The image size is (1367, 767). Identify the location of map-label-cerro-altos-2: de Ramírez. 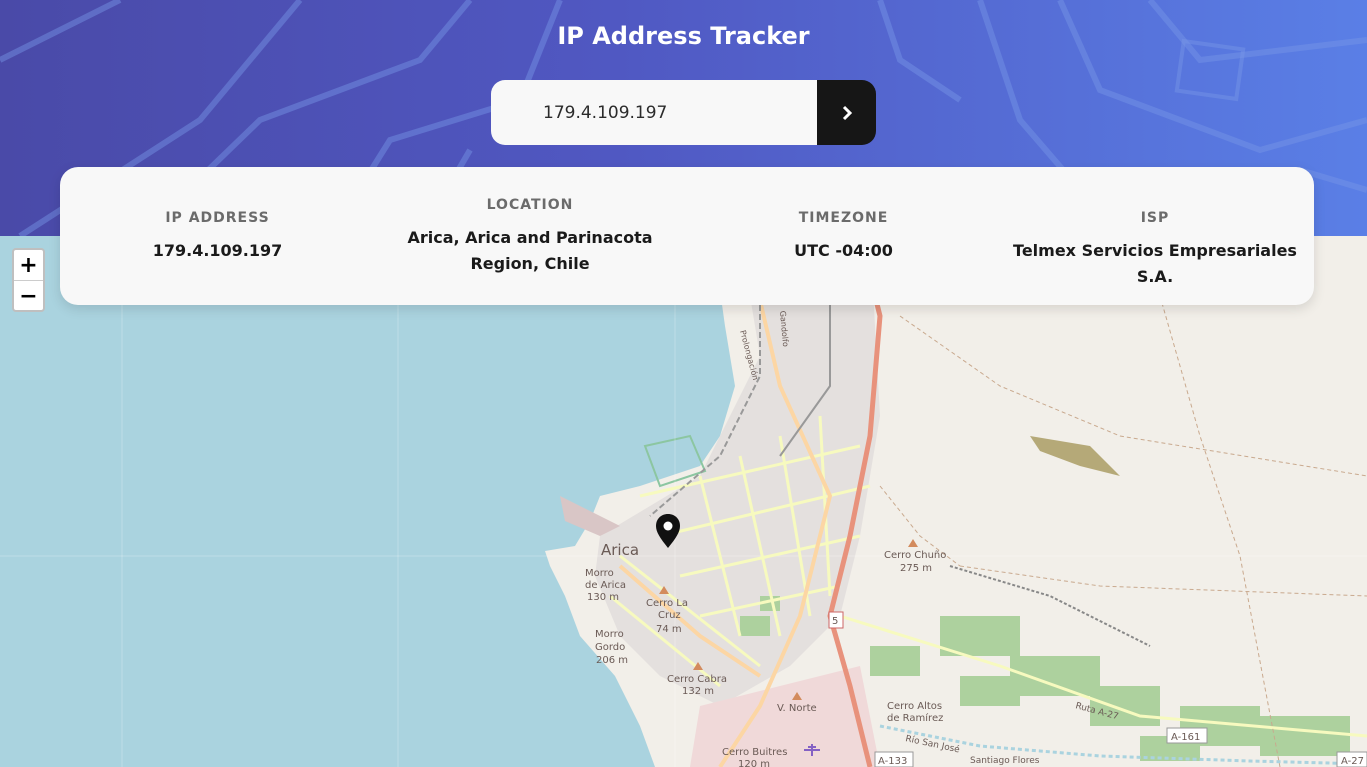
(915, 718).